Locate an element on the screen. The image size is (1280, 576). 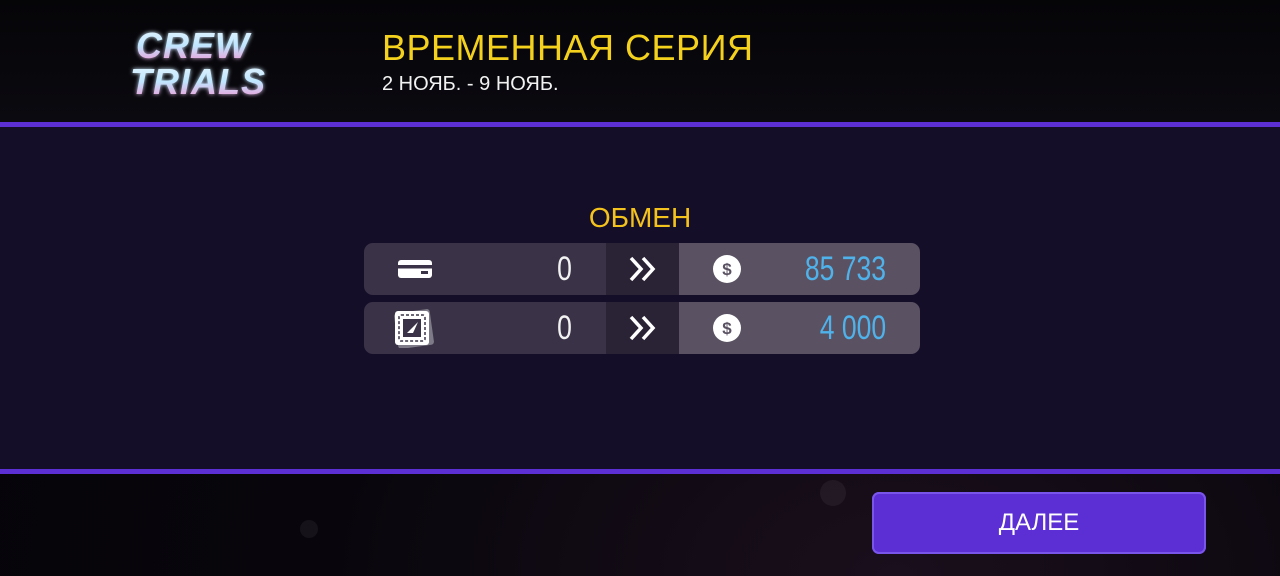
crew-trials-logo: CREW TRIALS is located at coordinates (224, 62).